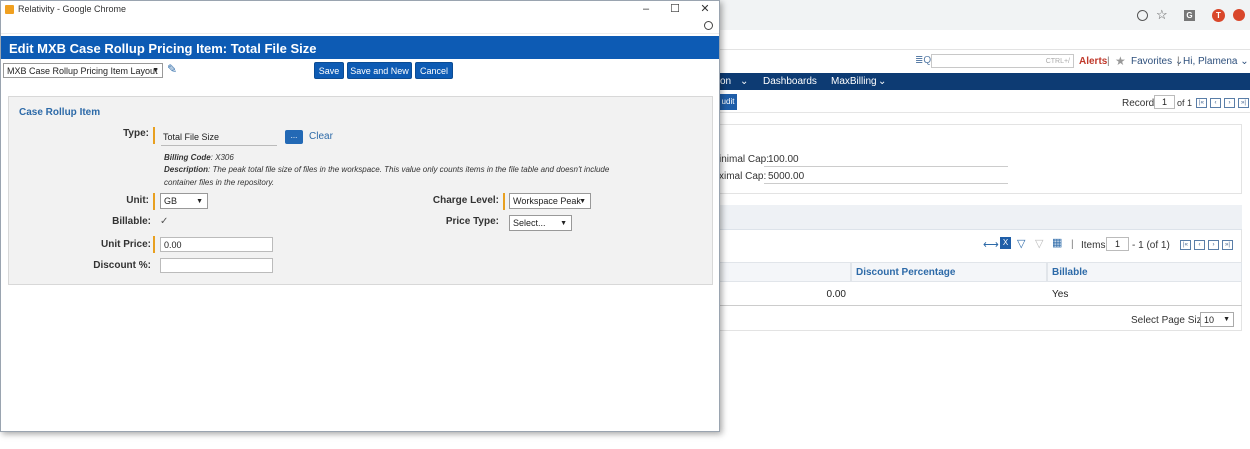  Describe the element at coordinates (379, 70) in the screenshot. I see `save-and-new-button: Save and New` at that location.